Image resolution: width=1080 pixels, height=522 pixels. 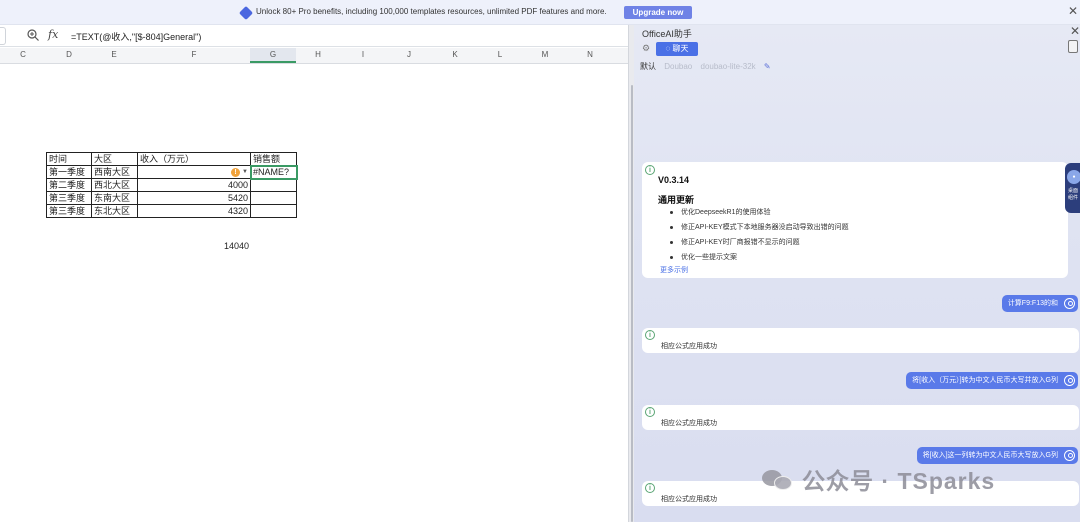 I want to click on table-cell: 东北大区, so click(x=114, y=211).